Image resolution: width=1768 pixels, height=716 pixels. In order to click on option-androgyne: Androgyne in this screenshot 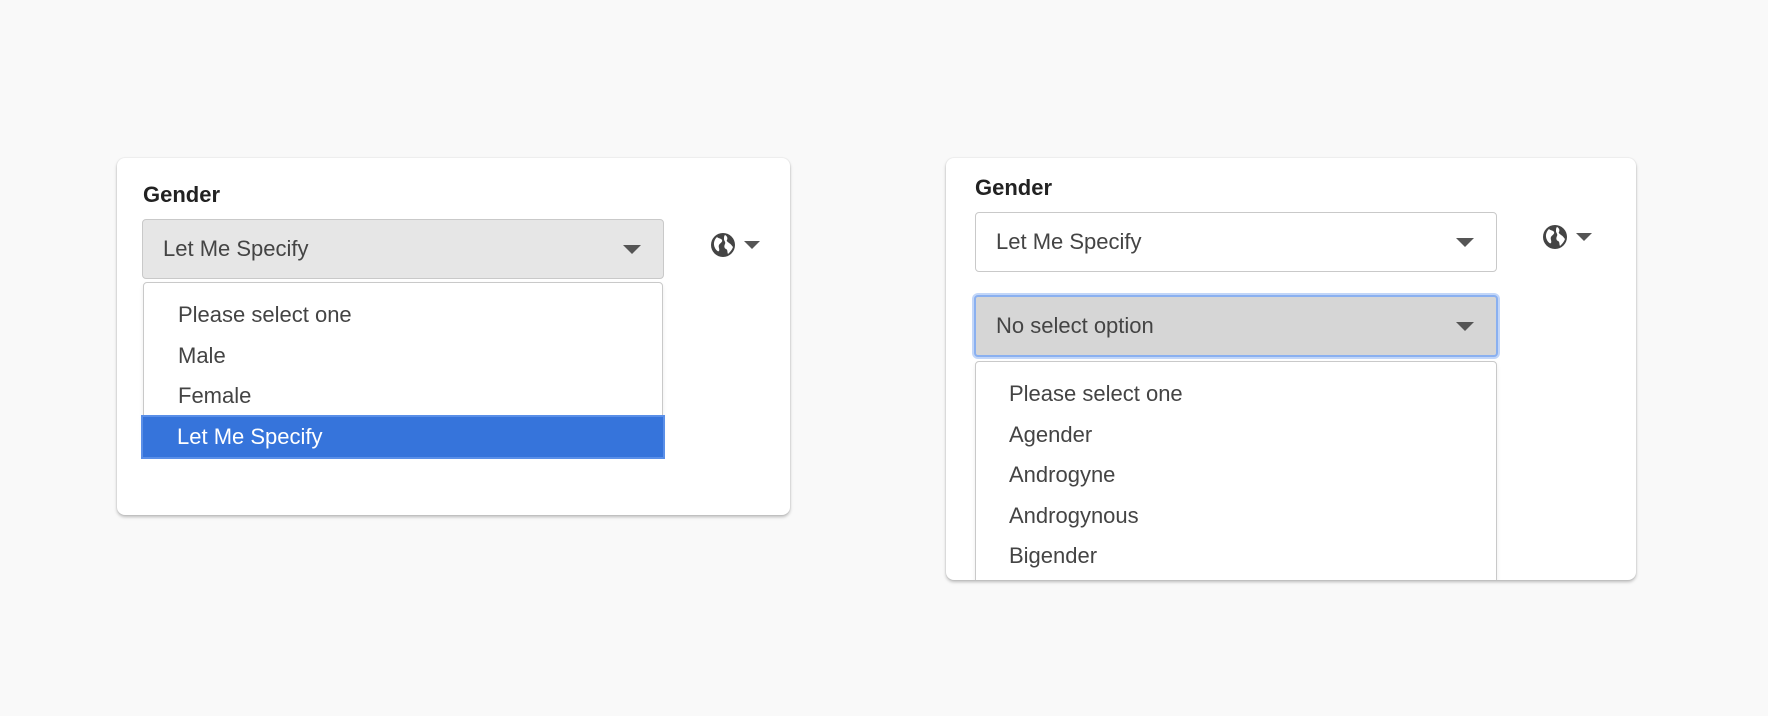, I will do `click(1236, 475)`.